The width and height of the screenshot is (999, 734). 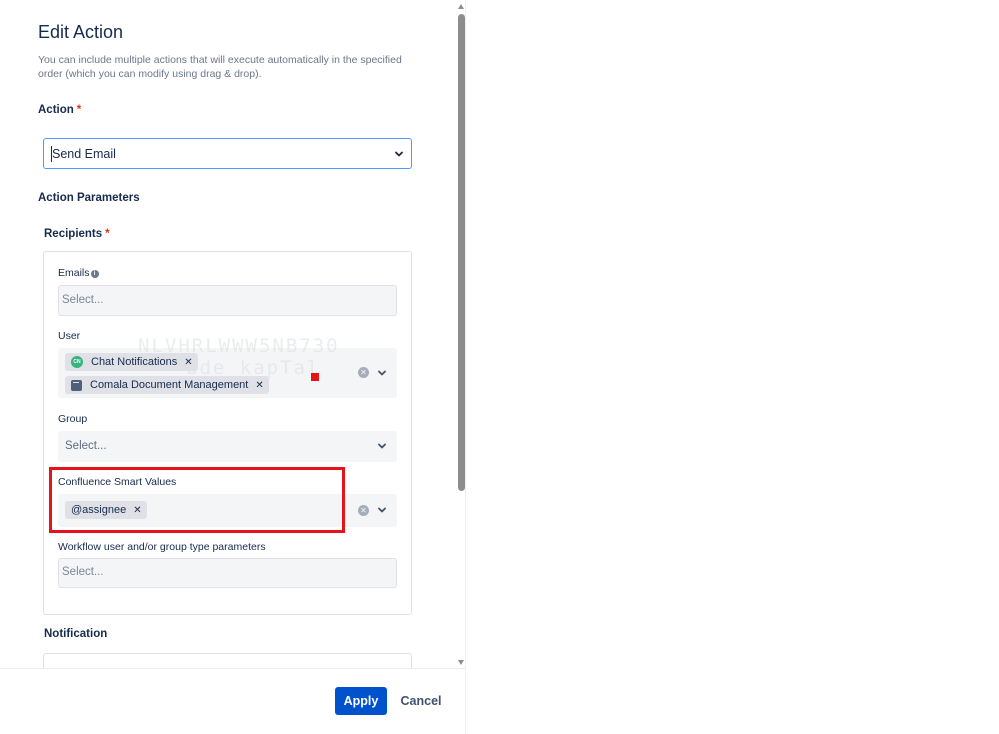 What do you see at coordinates (461, 6) in the screenshot?
I see `scroll-up-arrow-icon` at bounding box center [461, 6].